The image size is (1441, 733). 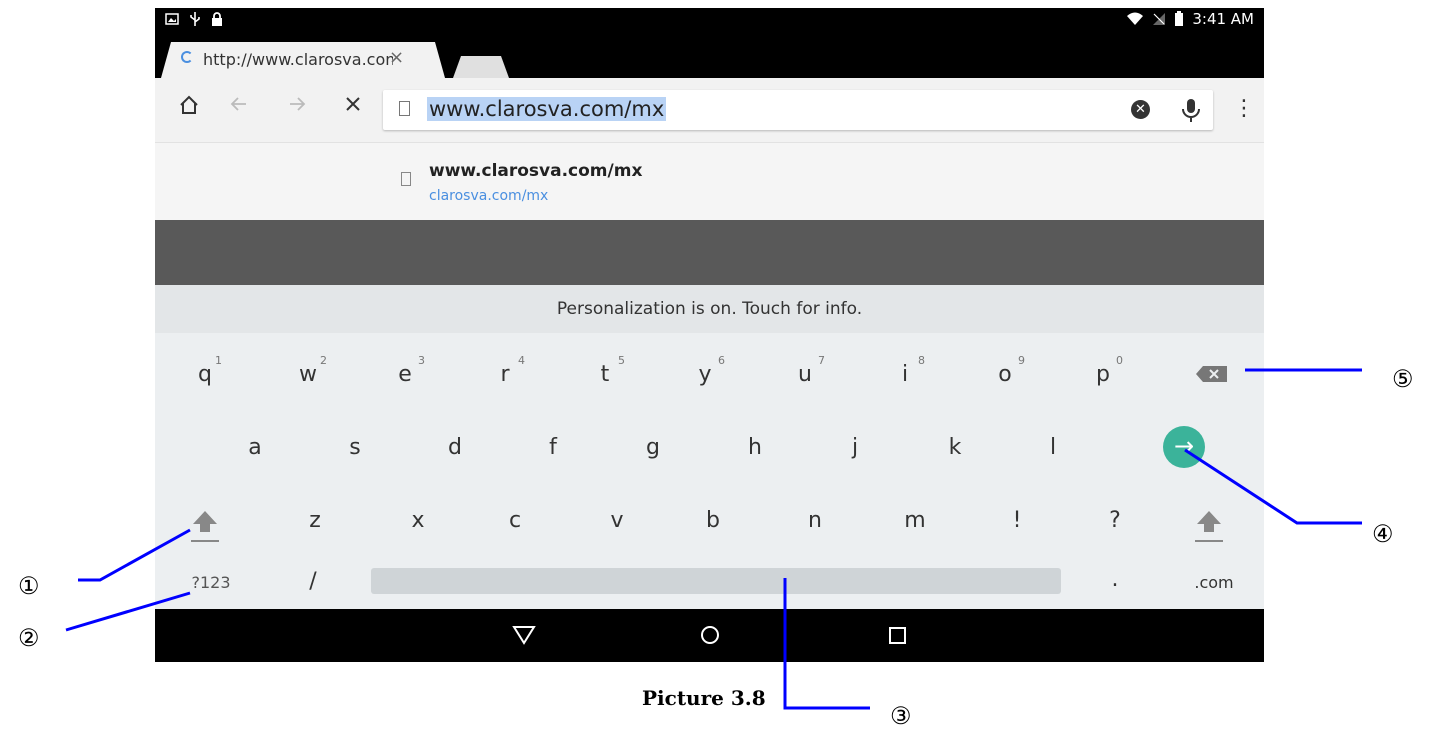 What do you see at coordinates (805, 370) in the screenshot?
I see `key-u: u7` at bounding box center [805, 370].